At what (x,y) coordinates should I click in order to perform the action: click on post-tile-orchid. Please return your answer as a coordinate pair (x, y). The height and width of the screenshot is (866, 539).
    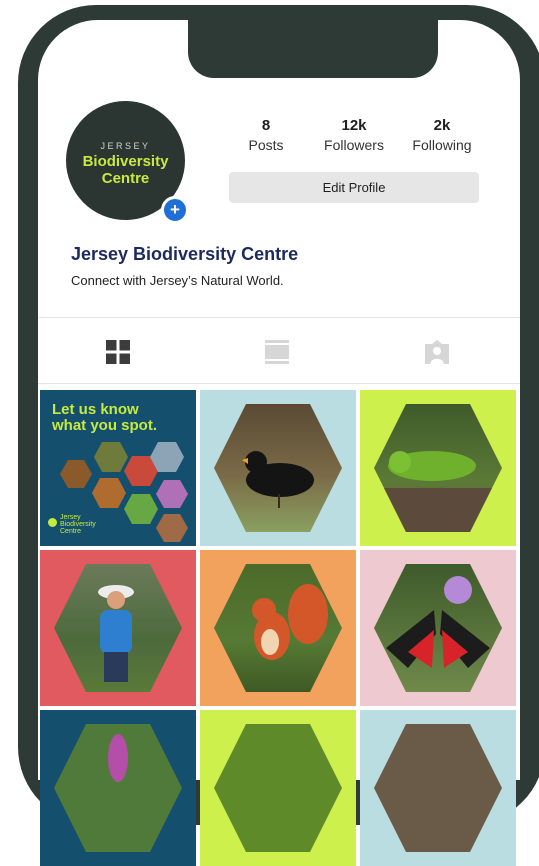
    Looking at the image, I should click on (118, 788).